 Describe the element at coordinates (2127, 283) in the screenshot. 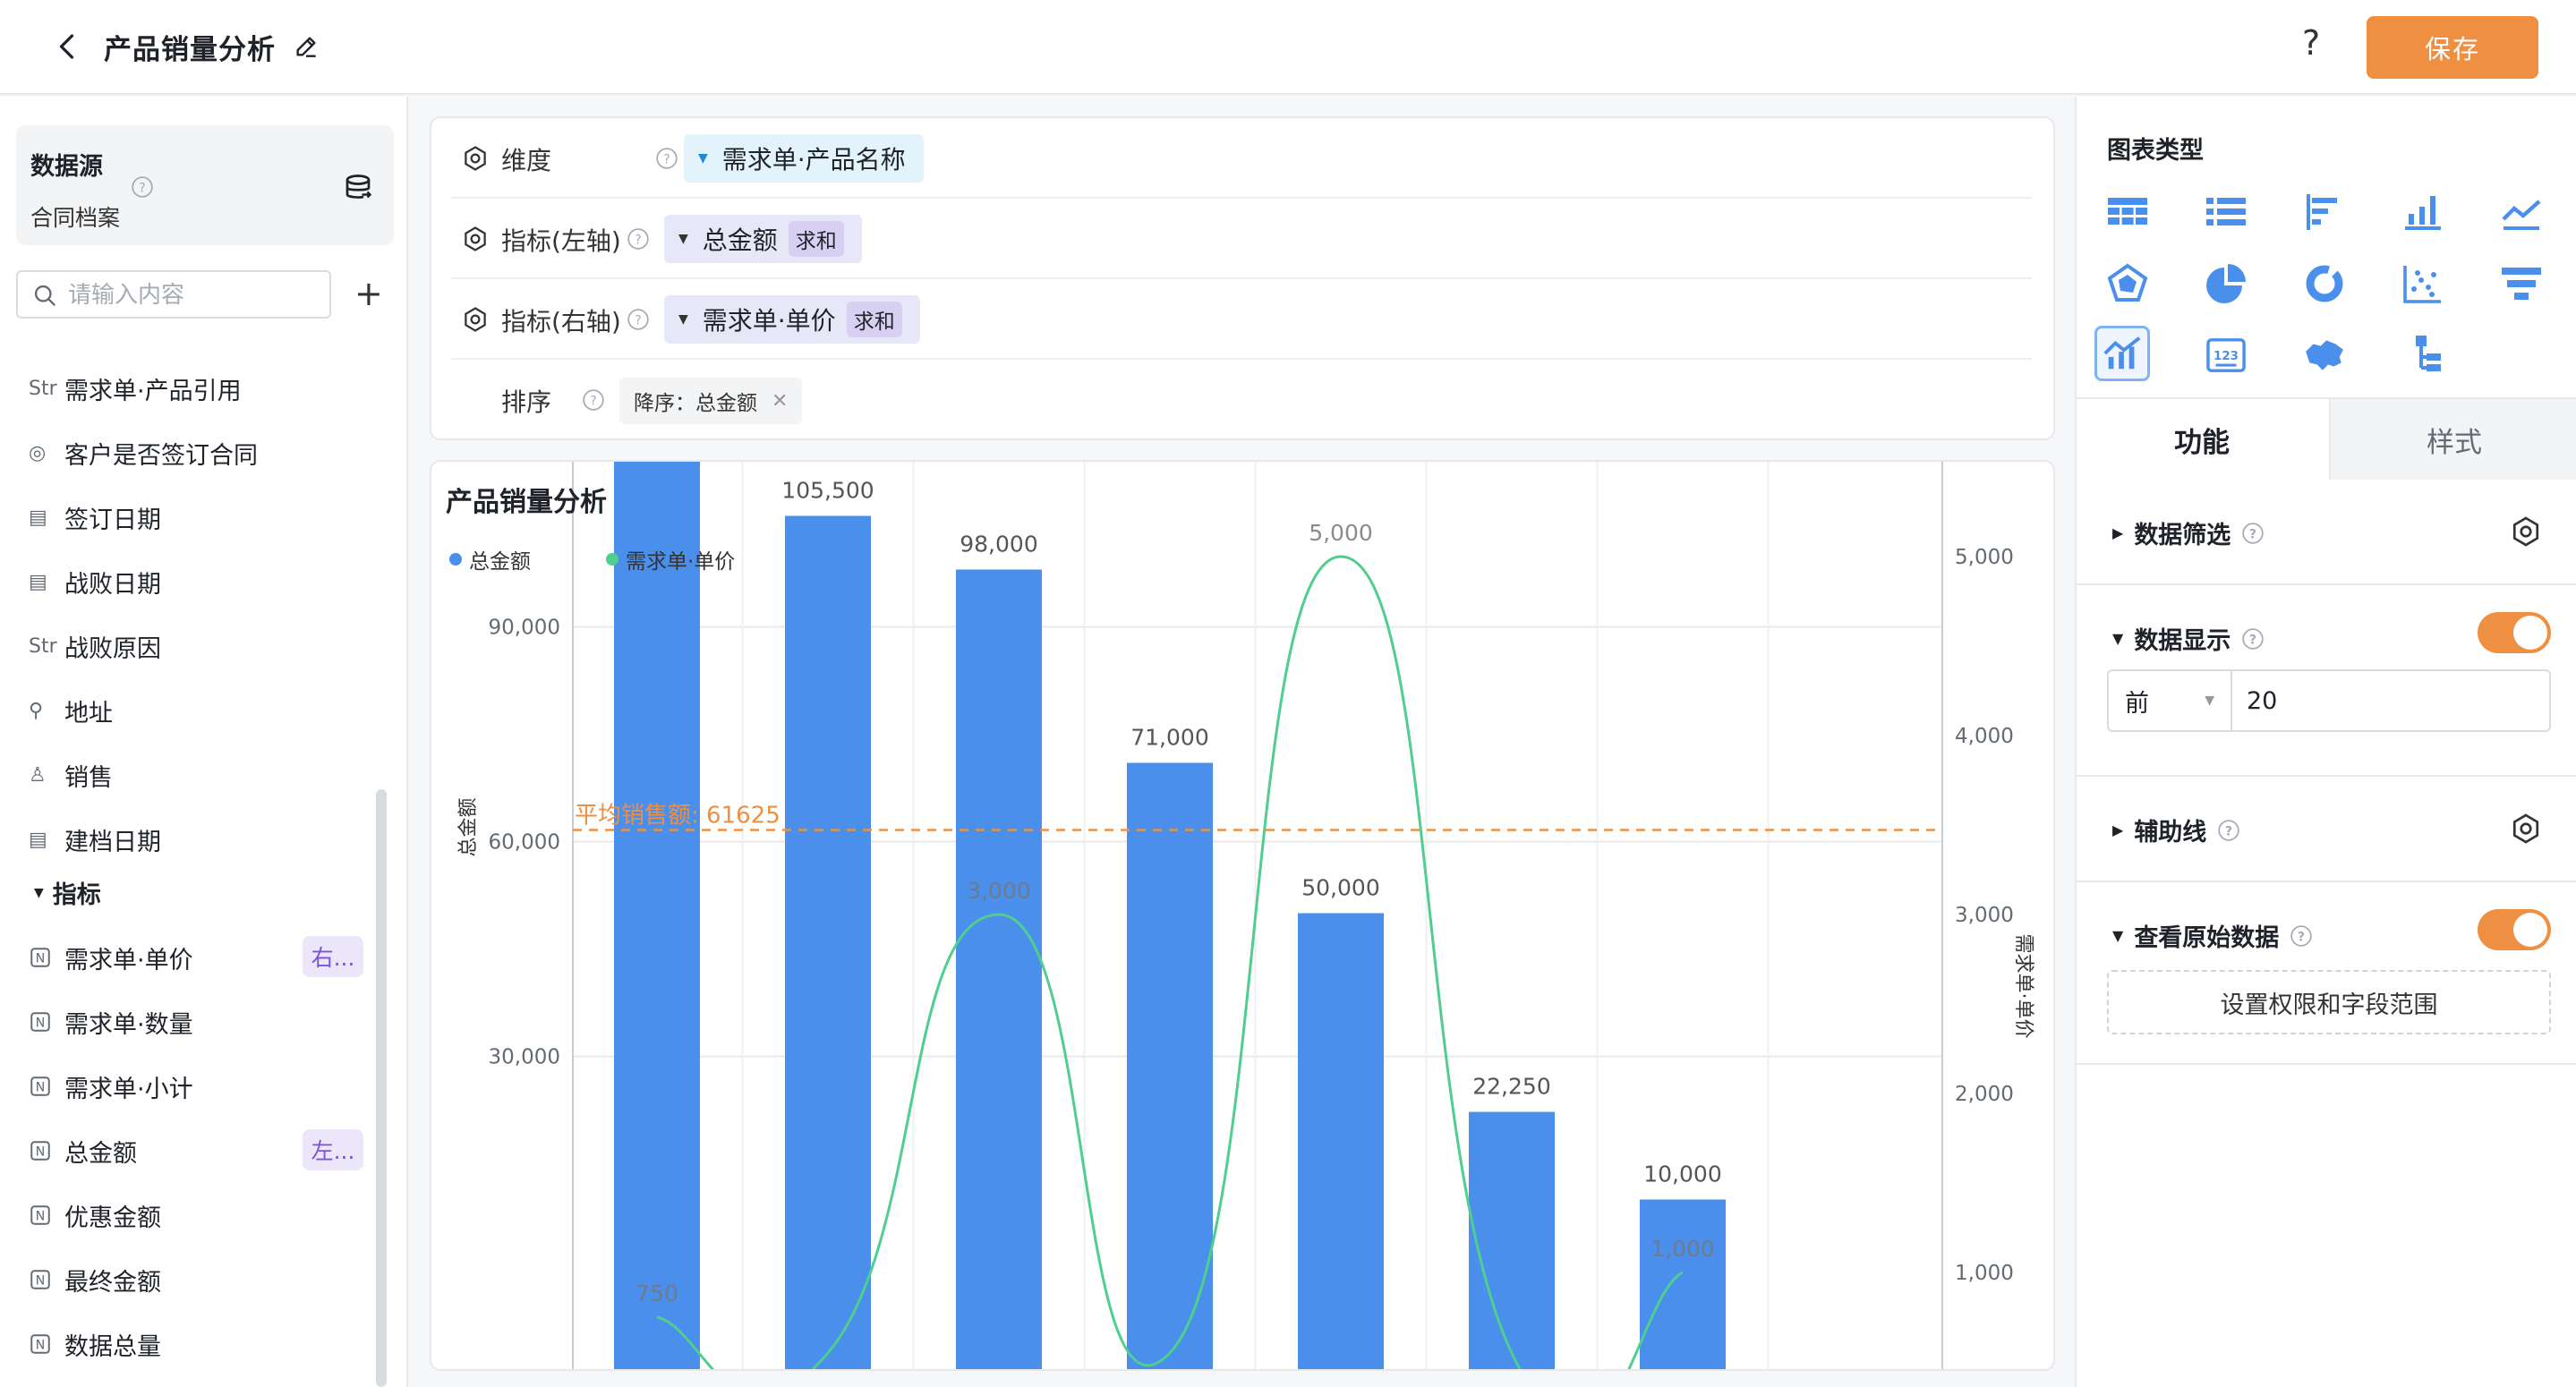

I see `chart-type-radar` at that location.